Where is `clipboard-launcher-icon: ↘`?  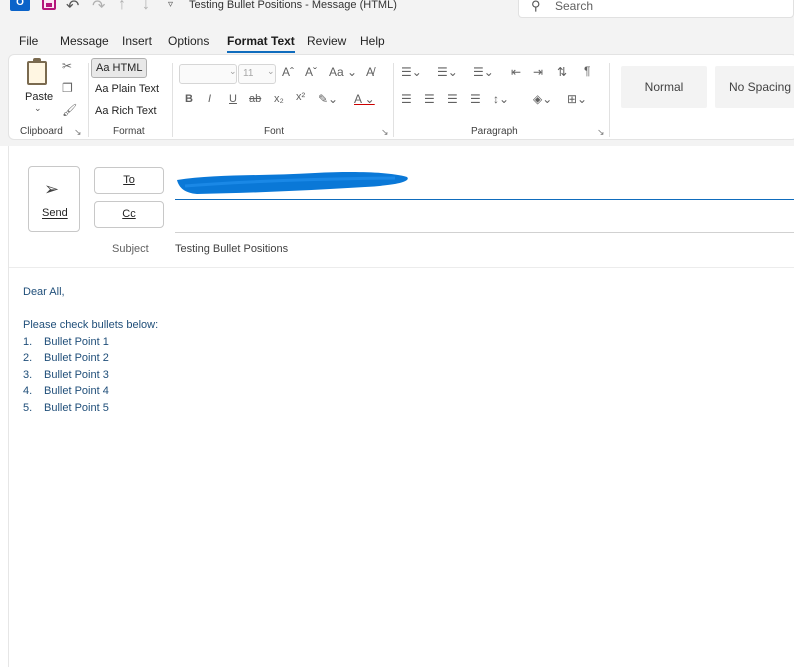 clipboard-launcher-icon: ↘ is located at coordinates (78, 132).